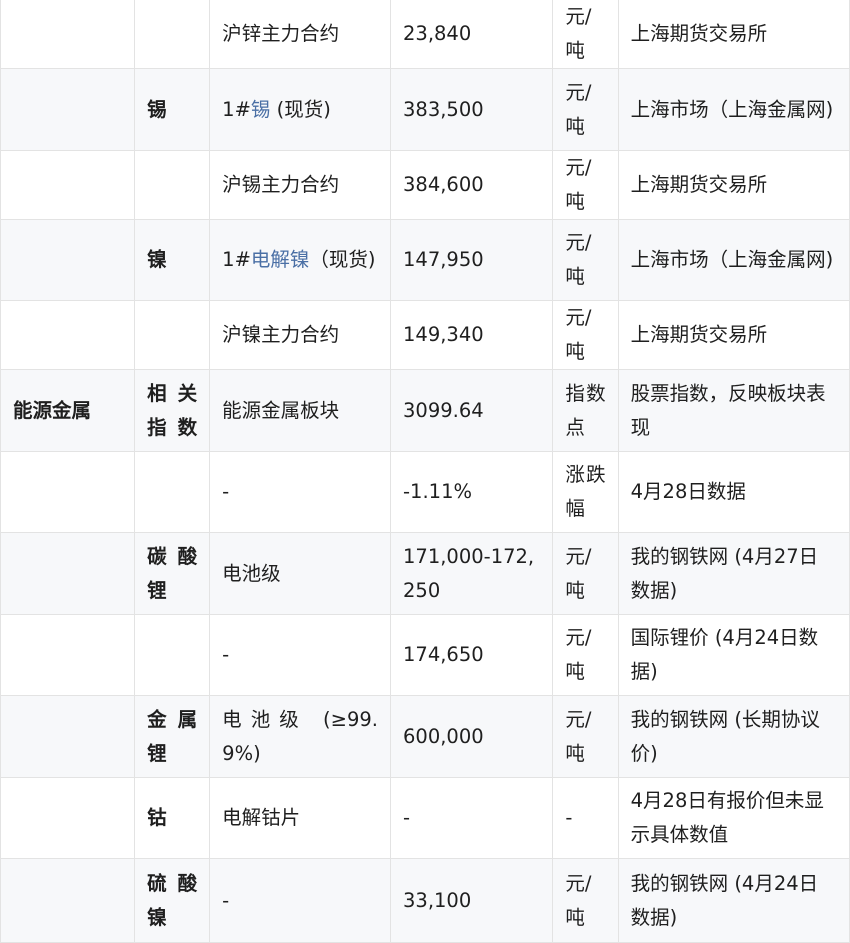  I want to click on price-cell: 383,500, so click(472, 109).